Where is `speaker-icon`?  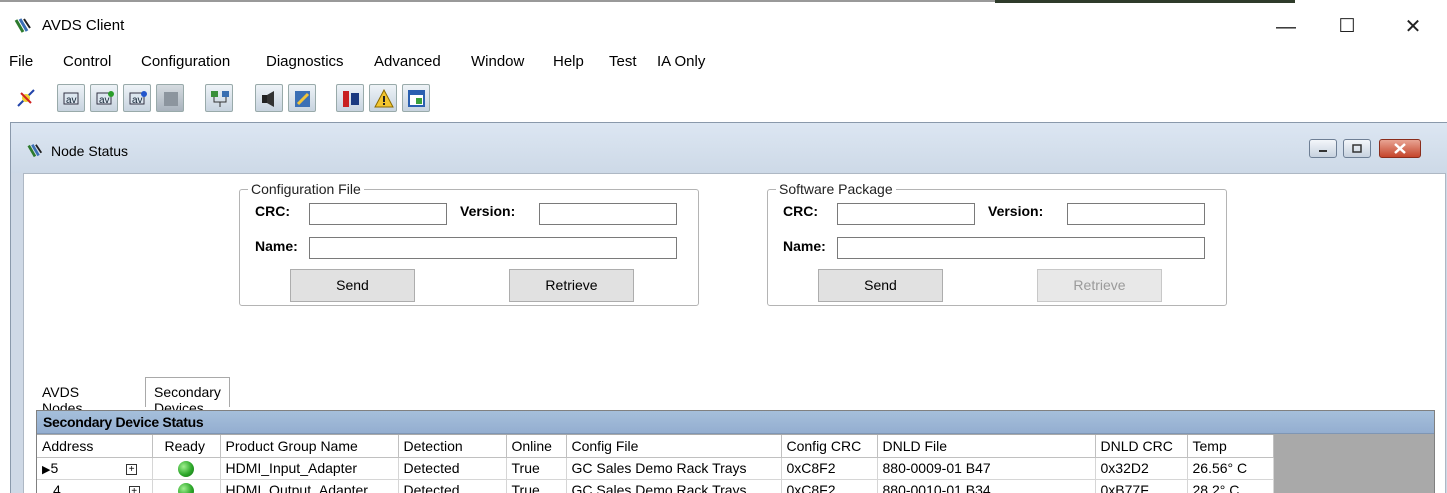
speaker-icon is located at coordinates (269, 98).